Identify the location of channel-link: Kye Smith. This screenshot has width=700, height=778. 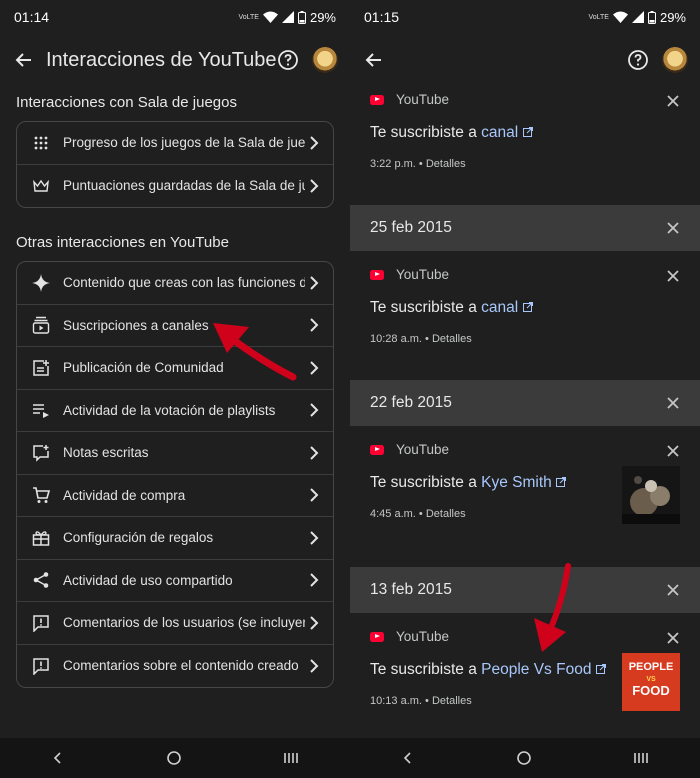
(516, 482).